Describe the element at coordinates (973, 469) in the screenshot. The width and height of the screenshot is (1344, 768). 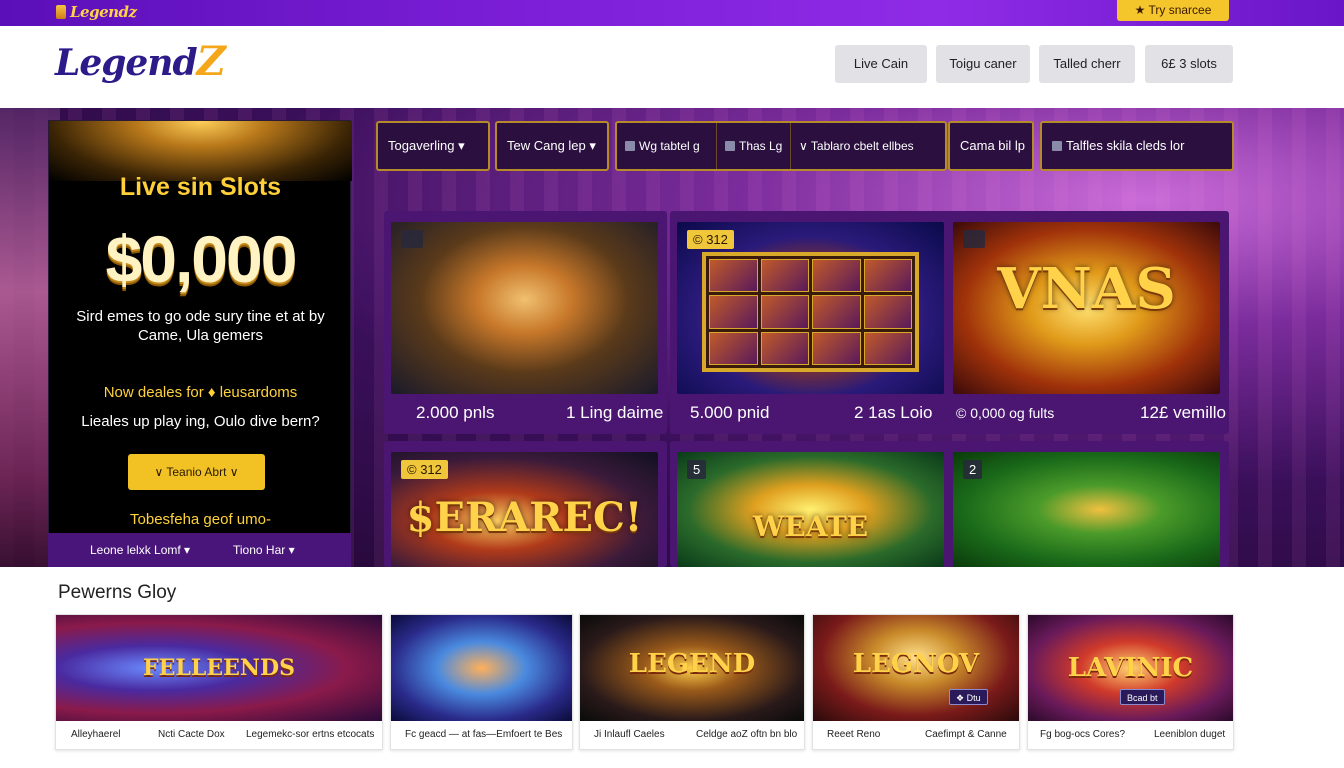
I see `game-badge-6: 2` at that location.